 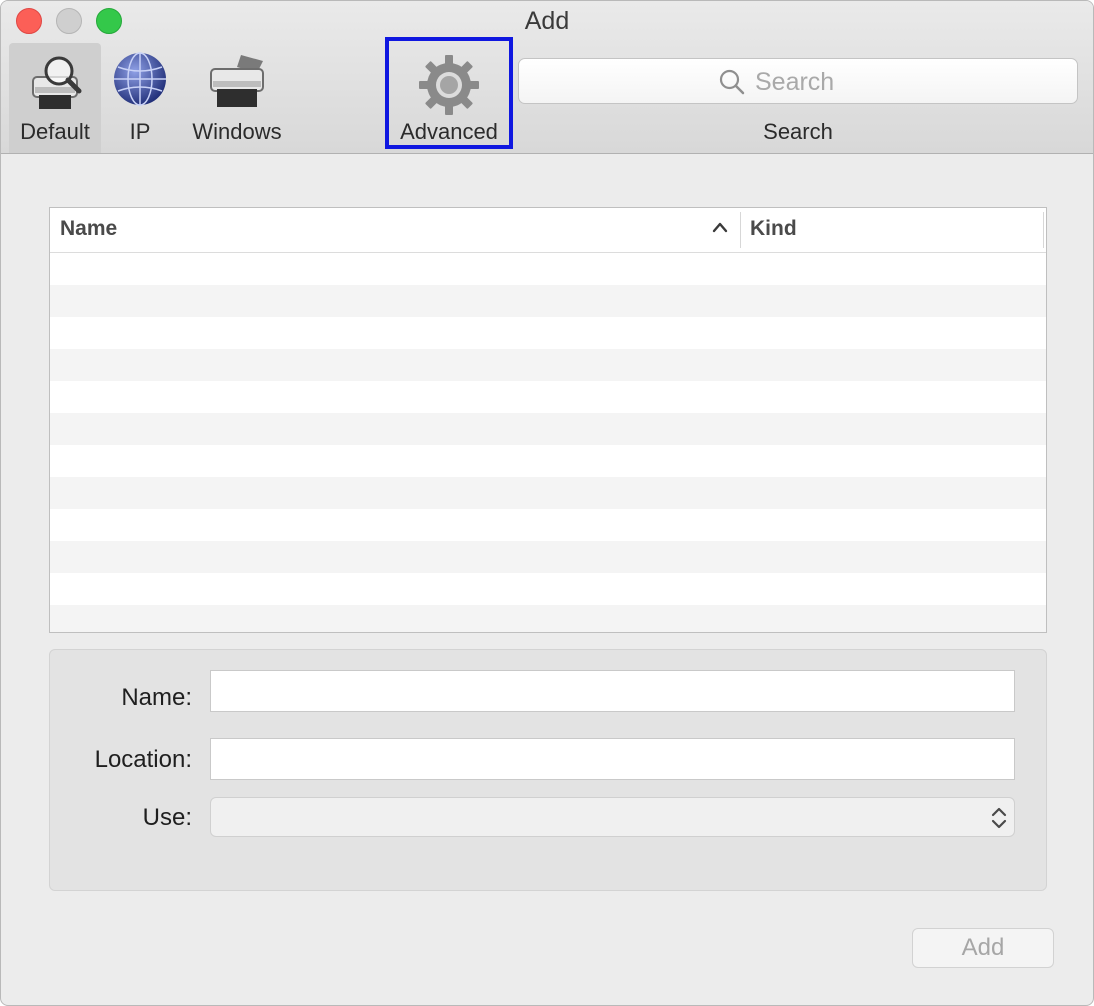 I want to click on column-header-name: Name, so click(x=88, y=229).